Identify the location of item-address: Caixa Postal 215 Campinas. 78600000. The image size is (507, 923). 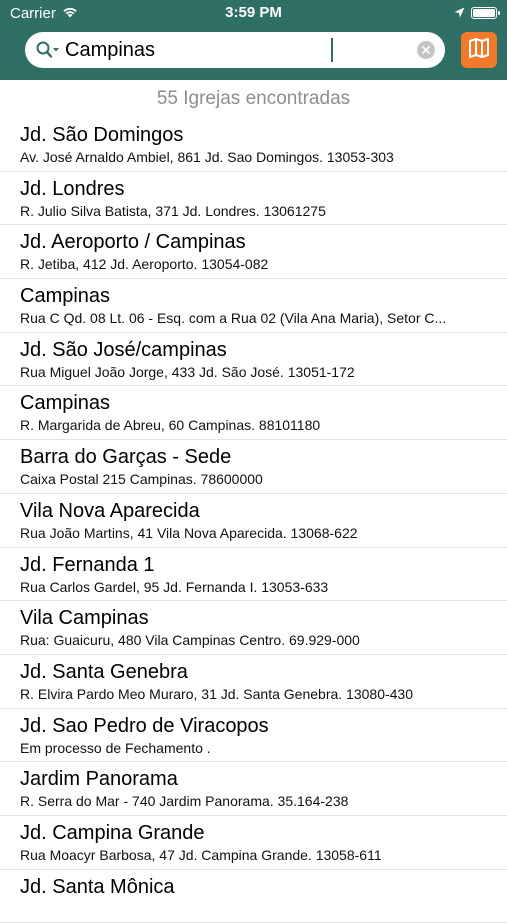
(141, 479).